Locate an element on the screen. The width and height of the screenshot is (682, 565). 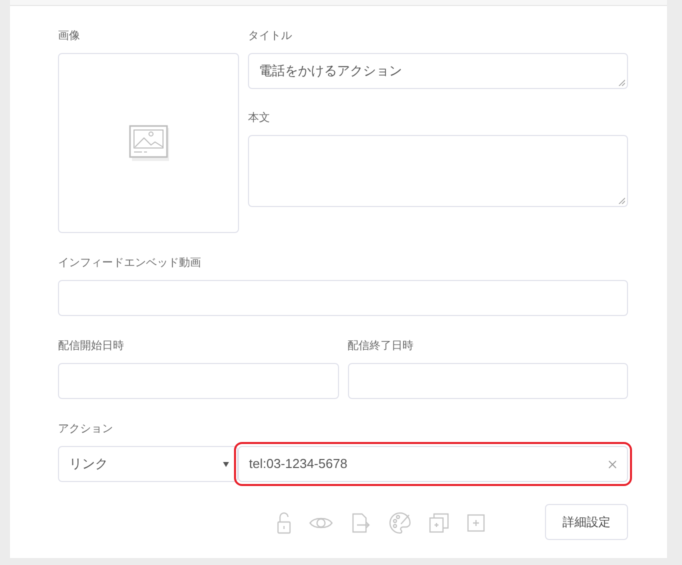
image-label: 画像 is located at coordinates (69, 36).